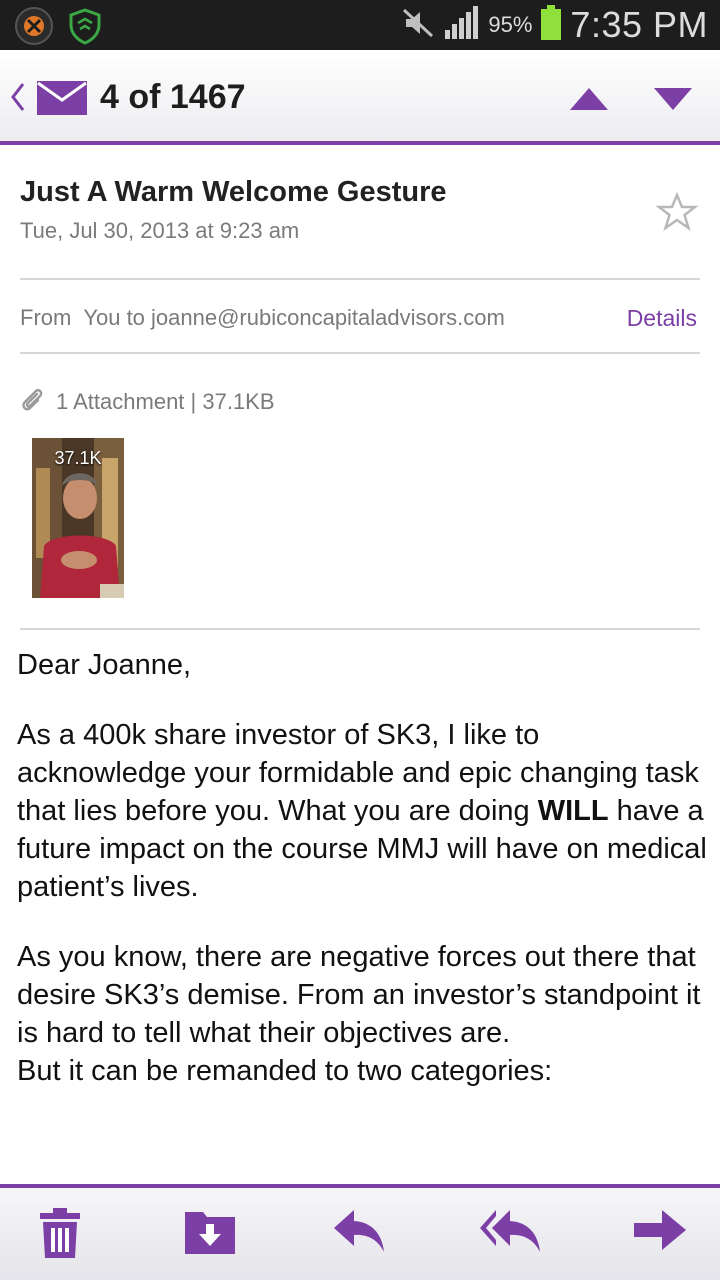 The height and width of the screenshot is (1280, 720). Describe the element at coordinates (233, 192) in the screenshot. I see `email-subject: Just A Warm Welcome Gesture` at that location.